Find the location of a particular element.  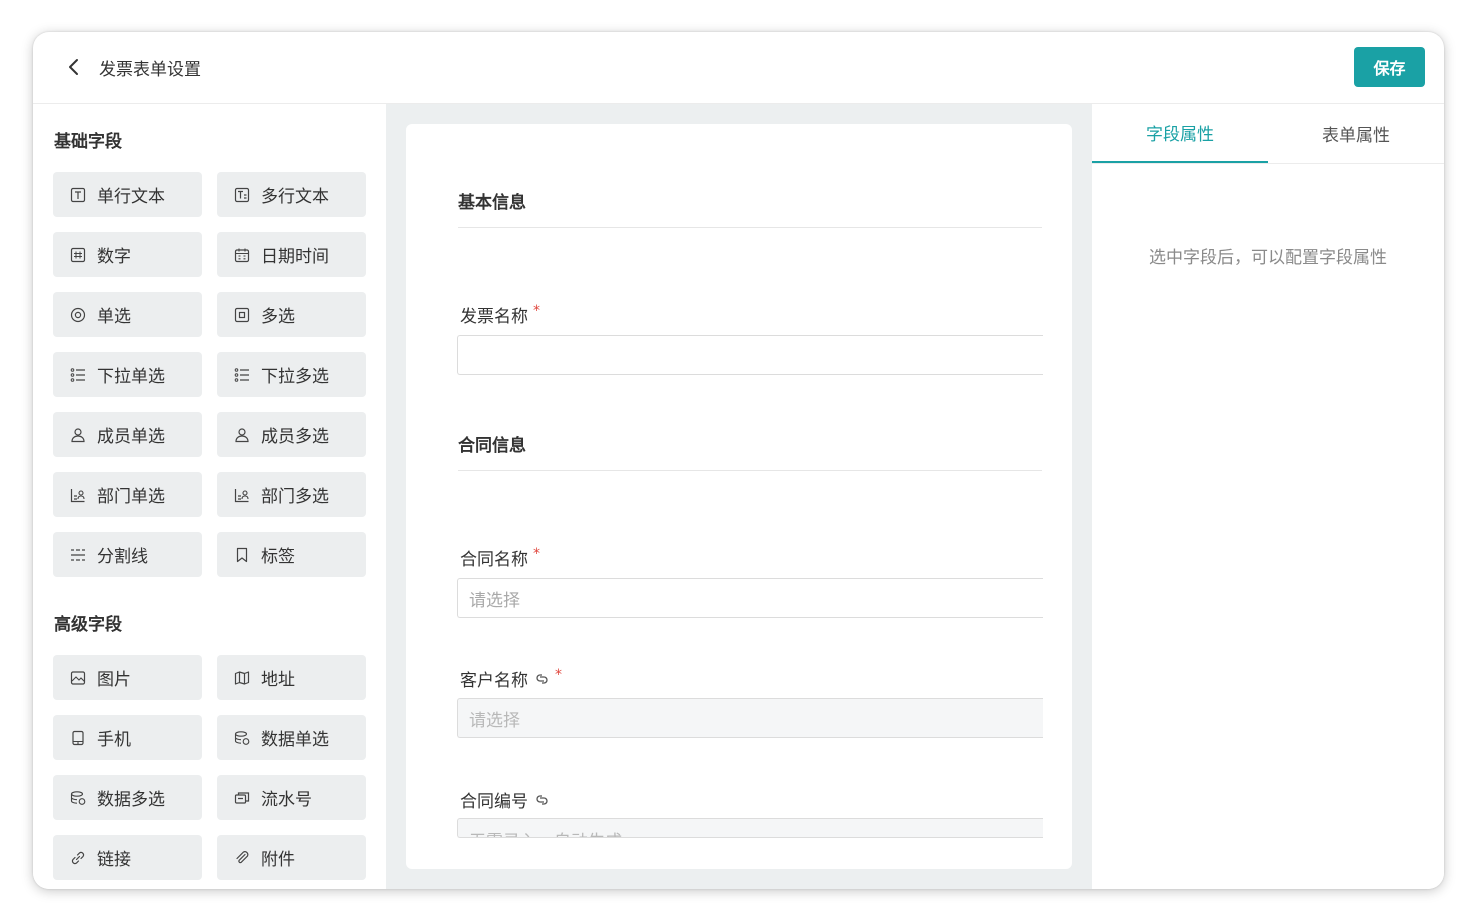

field-label: 单选 is located at coordinates (114, 317).